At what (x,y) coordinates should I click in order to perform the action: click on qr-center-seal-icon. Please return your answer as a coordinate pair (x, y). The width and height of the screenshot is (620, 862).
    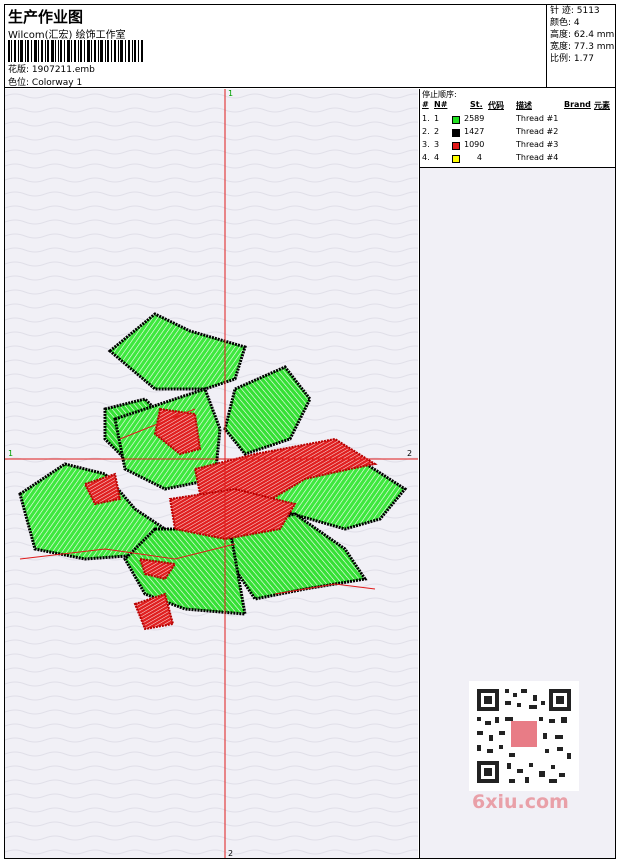
    Looking at the image, I should click on (524, 734).